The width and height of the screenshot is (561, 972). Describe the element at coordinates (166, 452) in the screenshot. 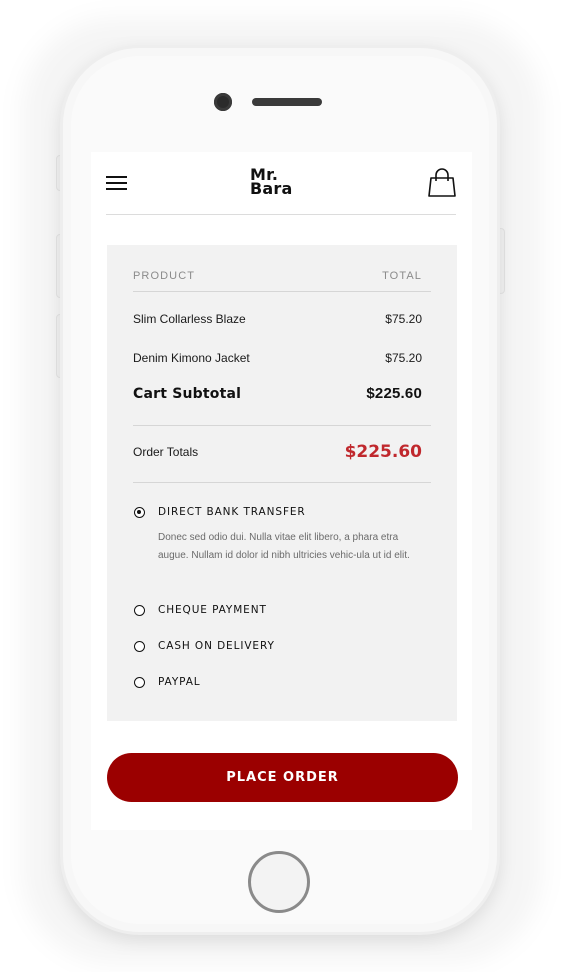

I see `order-totals-label: Order Totals` at that location.